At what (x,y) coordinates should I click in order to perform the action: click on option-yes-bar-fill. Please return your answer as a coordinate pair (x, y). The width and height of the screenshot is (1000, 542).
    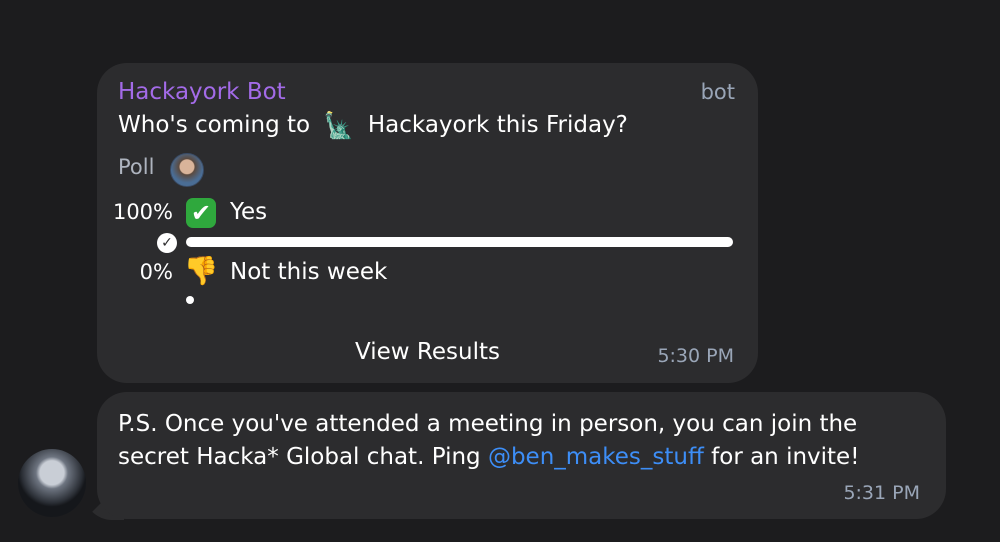
    Looking at the image, I should click on (459, 242).